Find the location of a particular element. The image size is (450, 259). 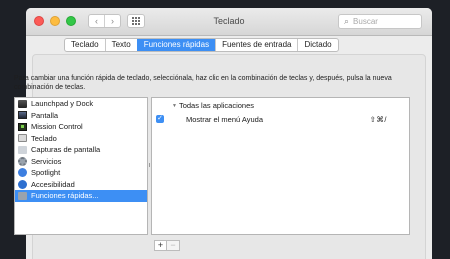

category-capturas: Capturas de pantalla is located at coordinates (81, 150).